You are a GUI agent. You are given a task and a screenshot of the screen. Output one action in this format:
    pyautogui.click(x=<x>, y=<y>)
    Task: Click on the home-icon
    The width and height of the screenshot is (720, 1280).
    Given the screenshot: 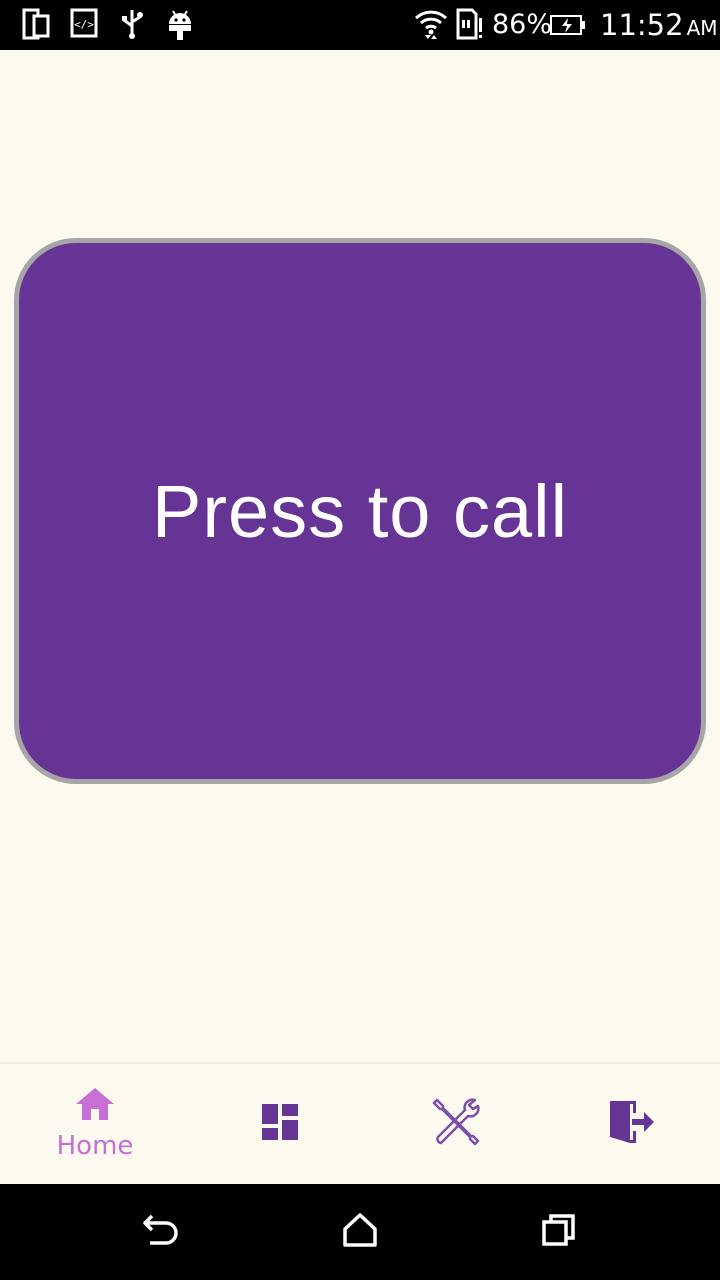 What is the action you would take?
    pyautogui.click(x=95, y=1106)
    